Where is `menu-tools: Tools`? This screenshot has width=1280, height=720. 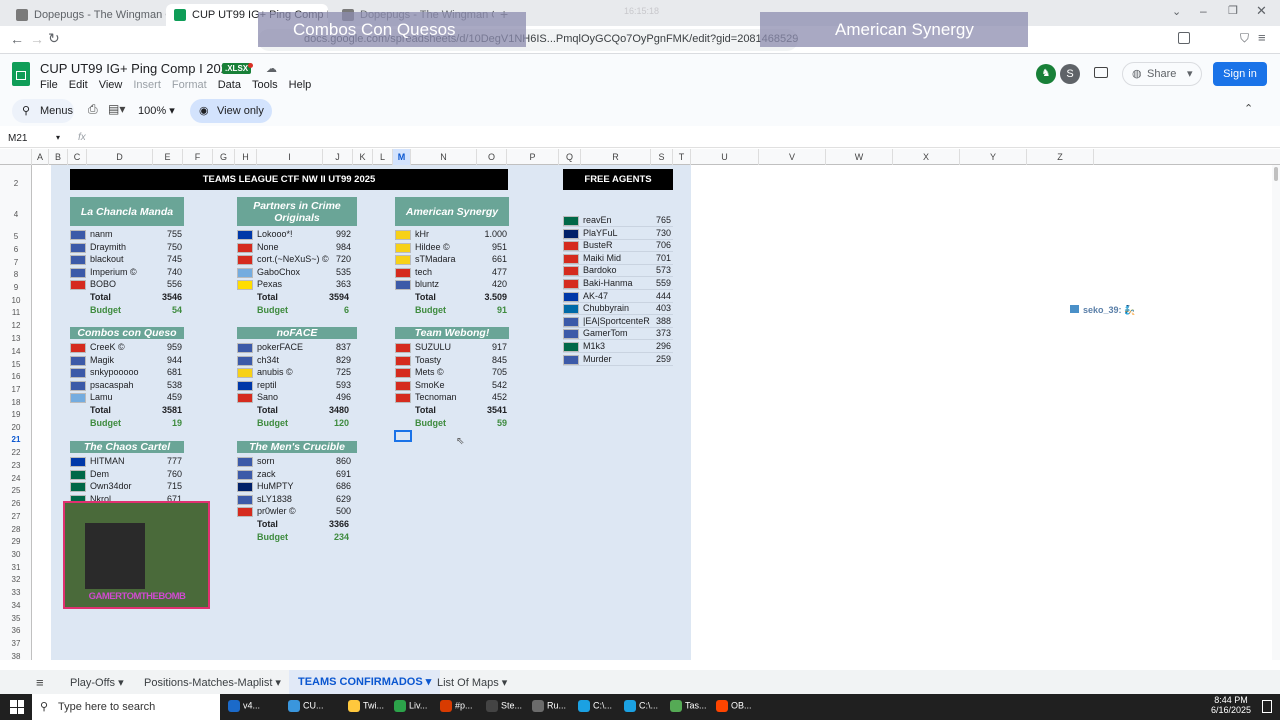 menu-tools: Tools is located at coordinates (265, 85).